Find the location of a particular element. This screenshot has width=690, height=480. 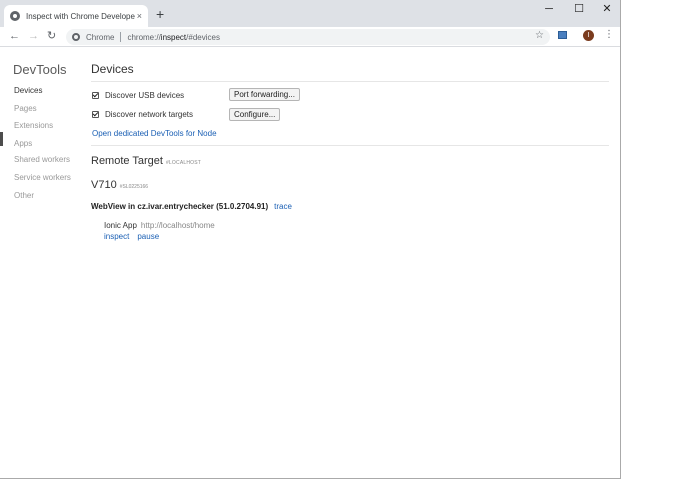

minimize-button: ─ is located at coordinates (549, 9).